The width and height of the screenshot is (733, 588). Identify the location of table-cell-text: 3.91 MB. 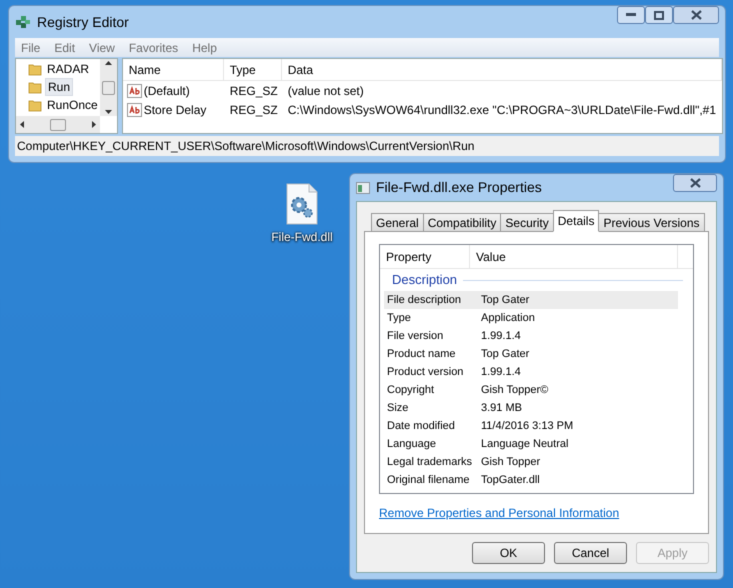
(501, 408).